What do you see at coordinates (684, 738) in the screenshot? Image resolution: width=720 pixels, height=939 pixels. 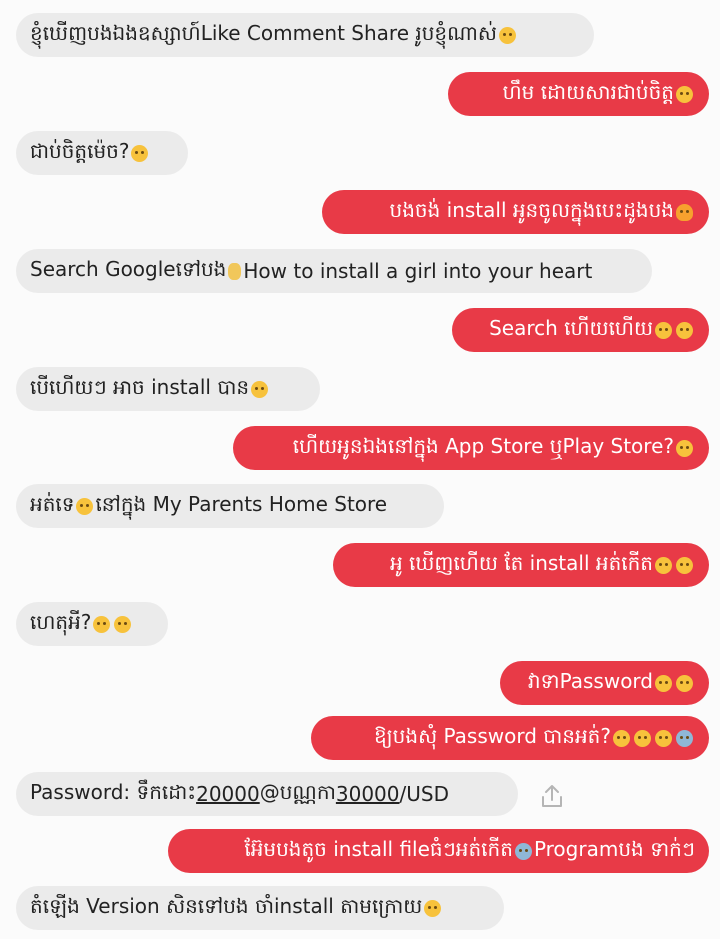 I see `fear-emoji-icon` at bounding box center [684, 738].